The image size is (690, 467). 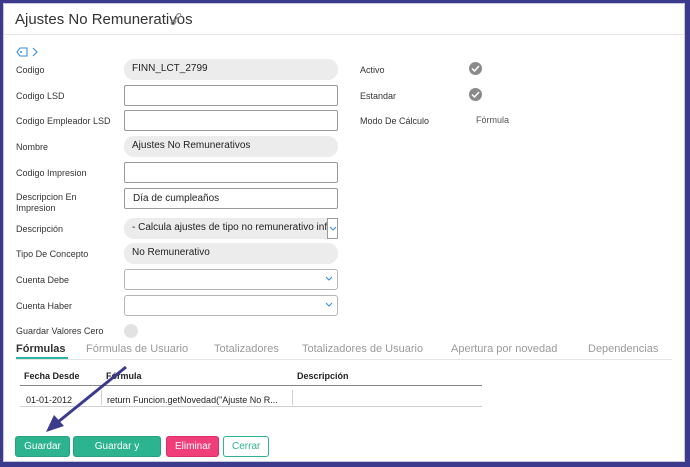 I want to click on close-button: Cerrar, so click(x=246, y=446).